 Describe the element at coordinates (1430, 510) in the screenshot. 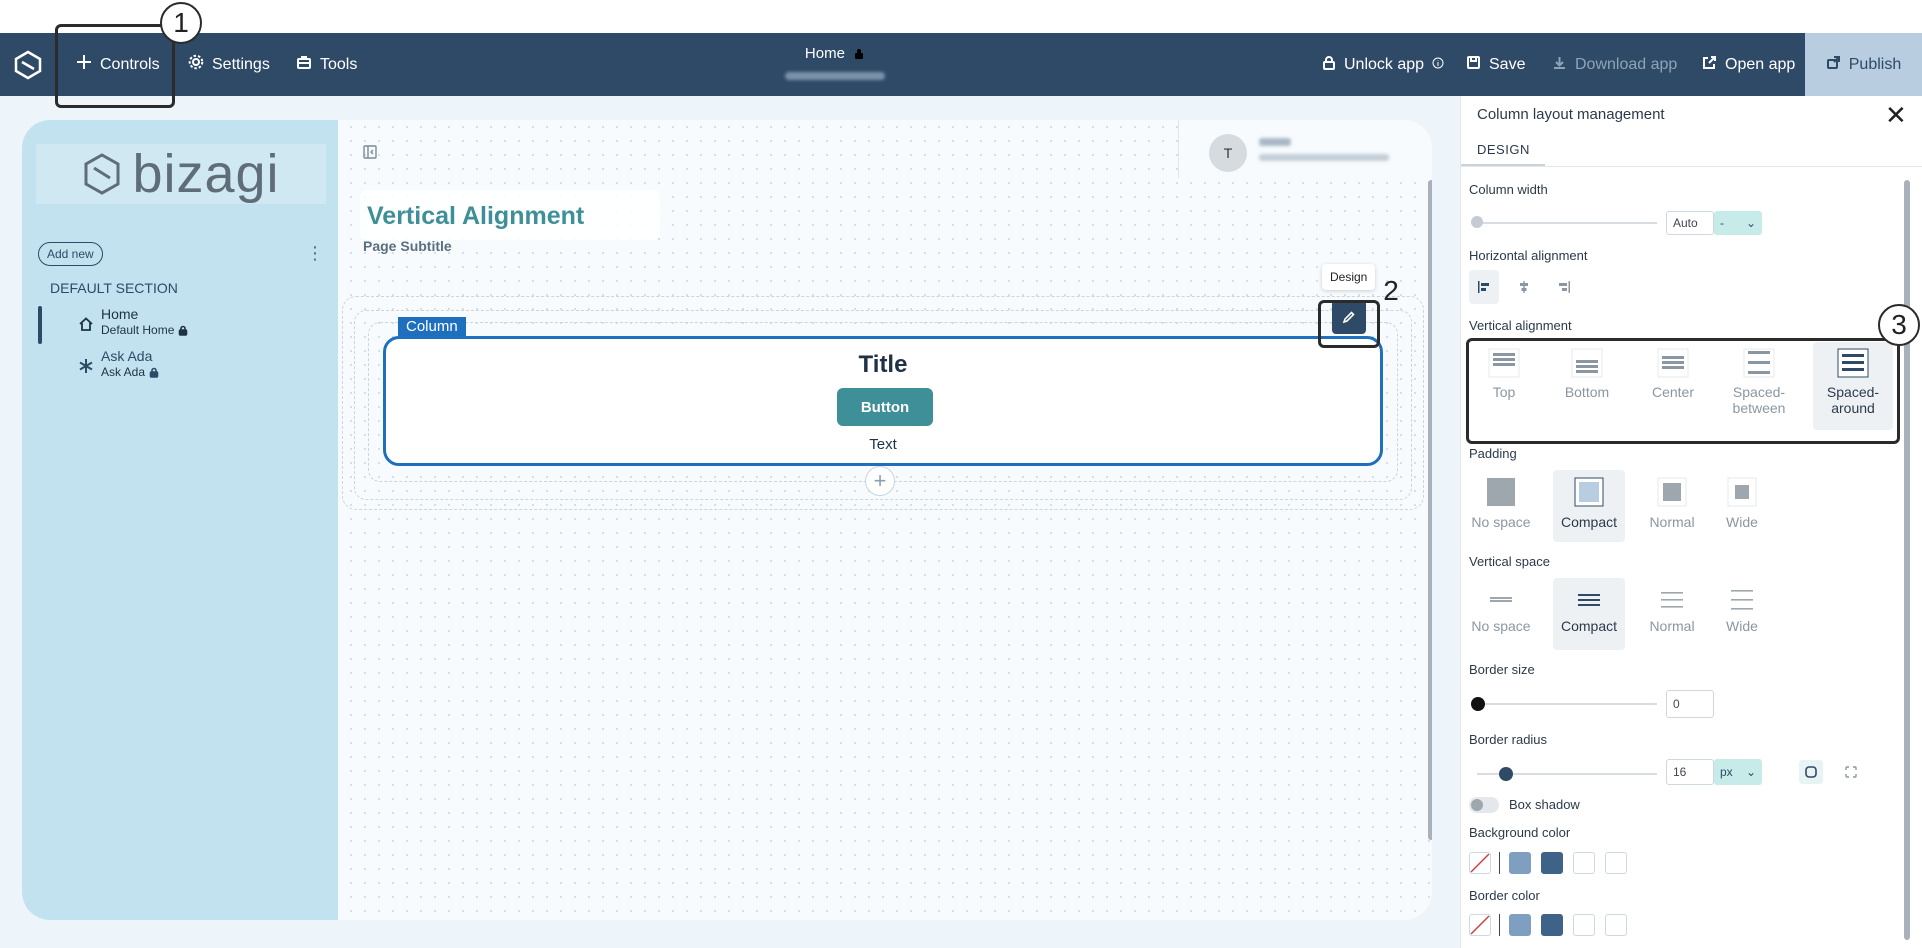

I see `canvas-scrollbar` at that location.